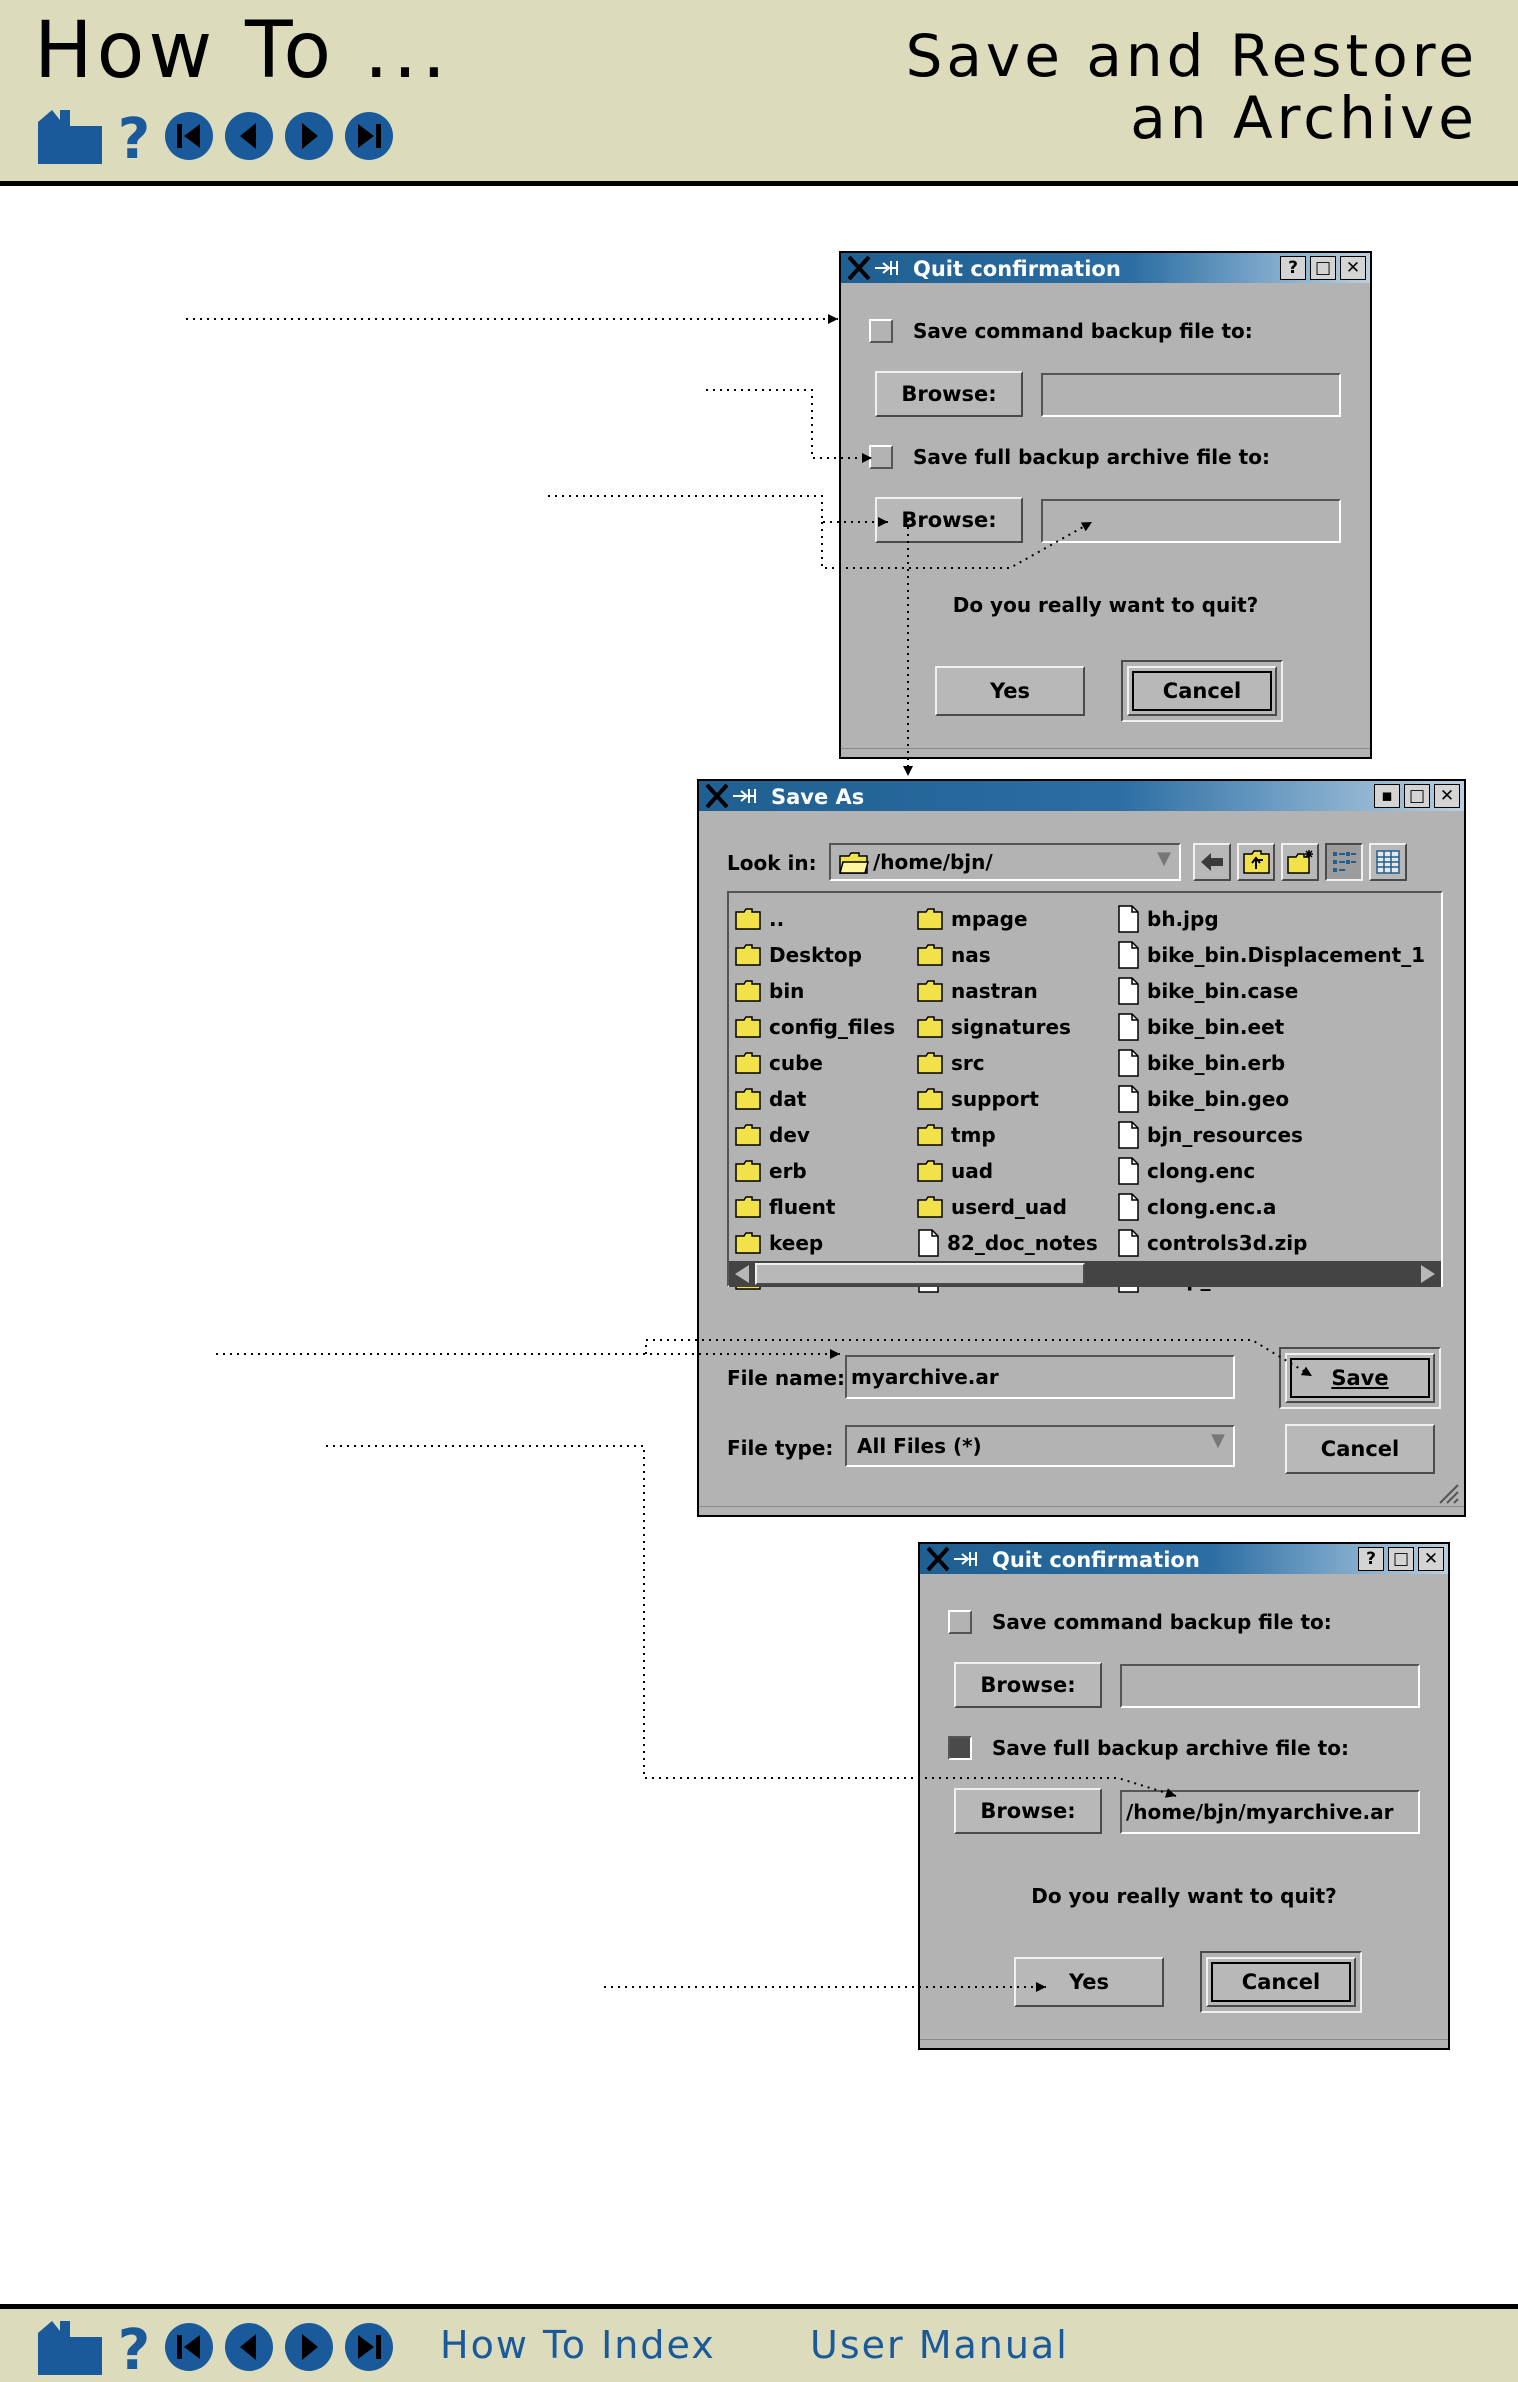 Image resolution: width=1518 pixels, height=2382 pixels. What do you see at coordinates (1271, 1063) in the screenshot?
I see `file-list-item: bike_bin.erb` at bounding box center [1271, 1063].